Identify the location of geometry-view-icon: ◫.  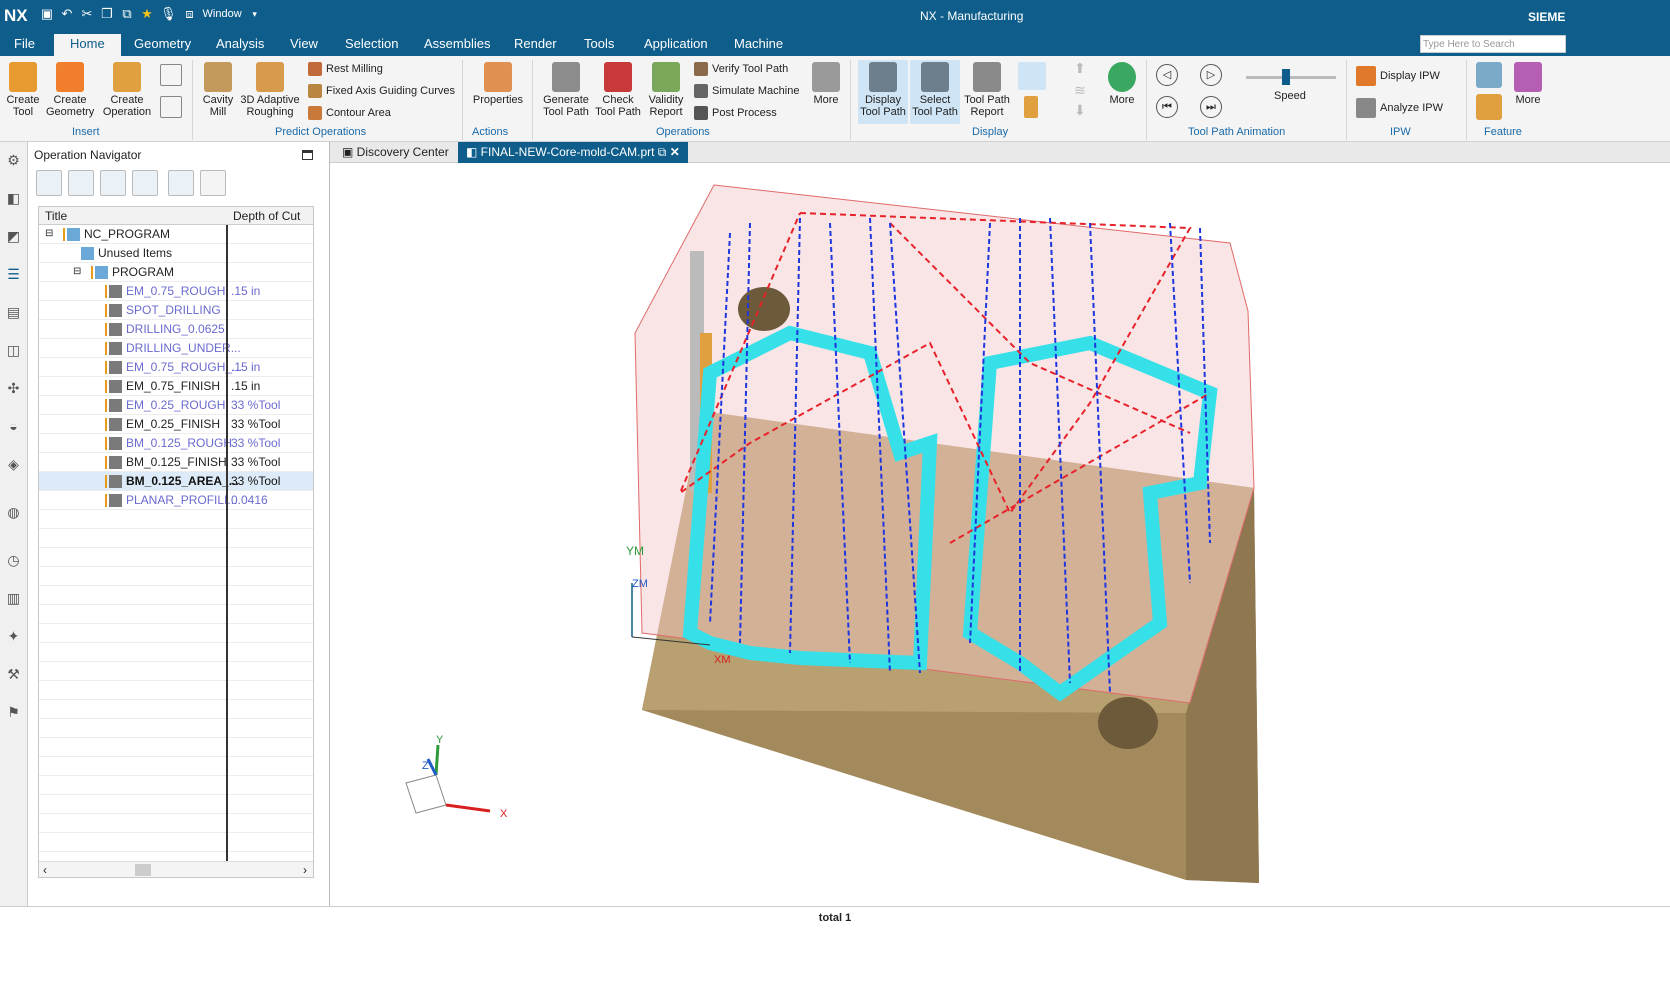
(14, 352).